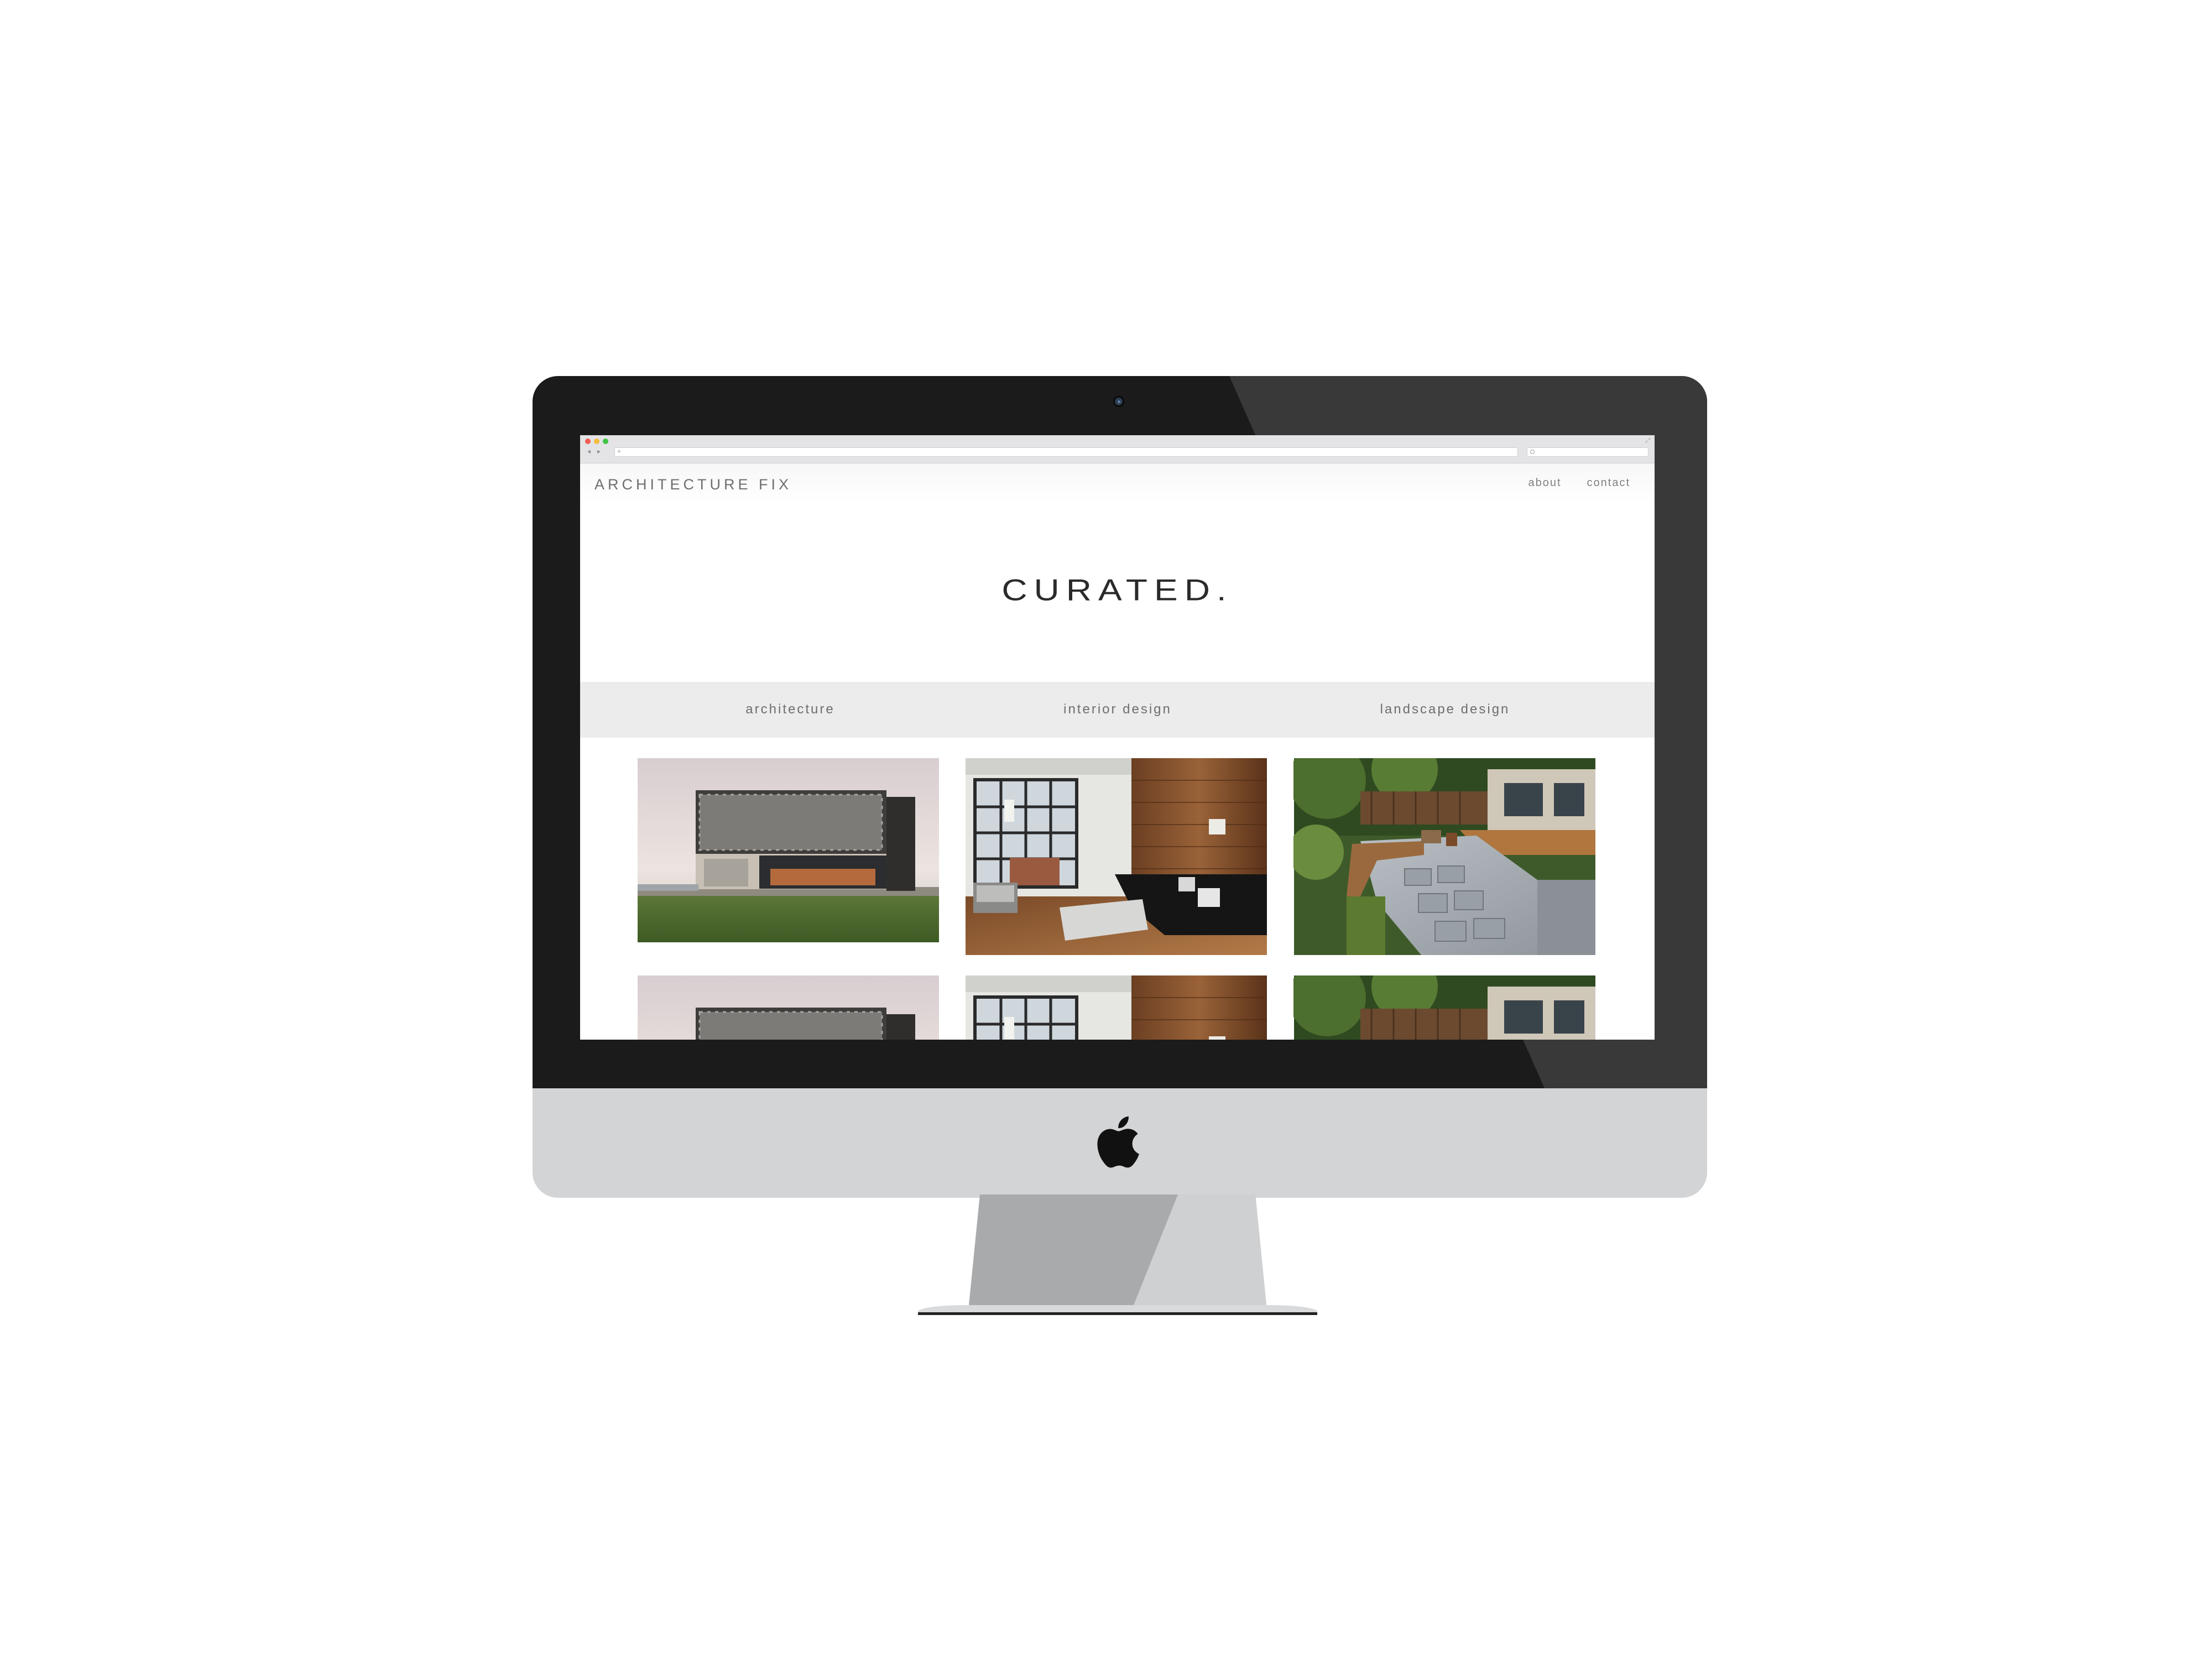 The image size is (2212, 1659). What do you see at coordinates (1118, 1254) in the screenshot?
I see `monitor-stand` at bounding box center [1118, 1254].